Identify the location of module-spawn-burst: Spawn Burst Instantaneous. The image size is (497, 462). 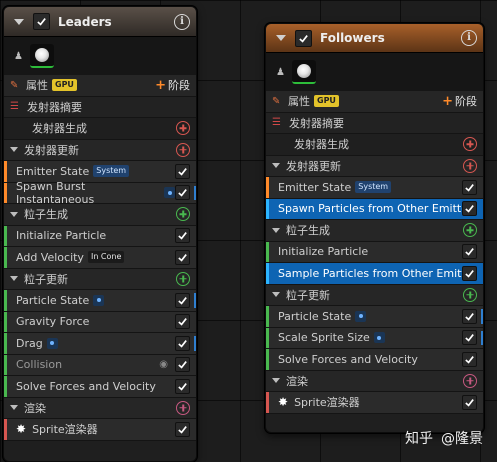
(100, 193).